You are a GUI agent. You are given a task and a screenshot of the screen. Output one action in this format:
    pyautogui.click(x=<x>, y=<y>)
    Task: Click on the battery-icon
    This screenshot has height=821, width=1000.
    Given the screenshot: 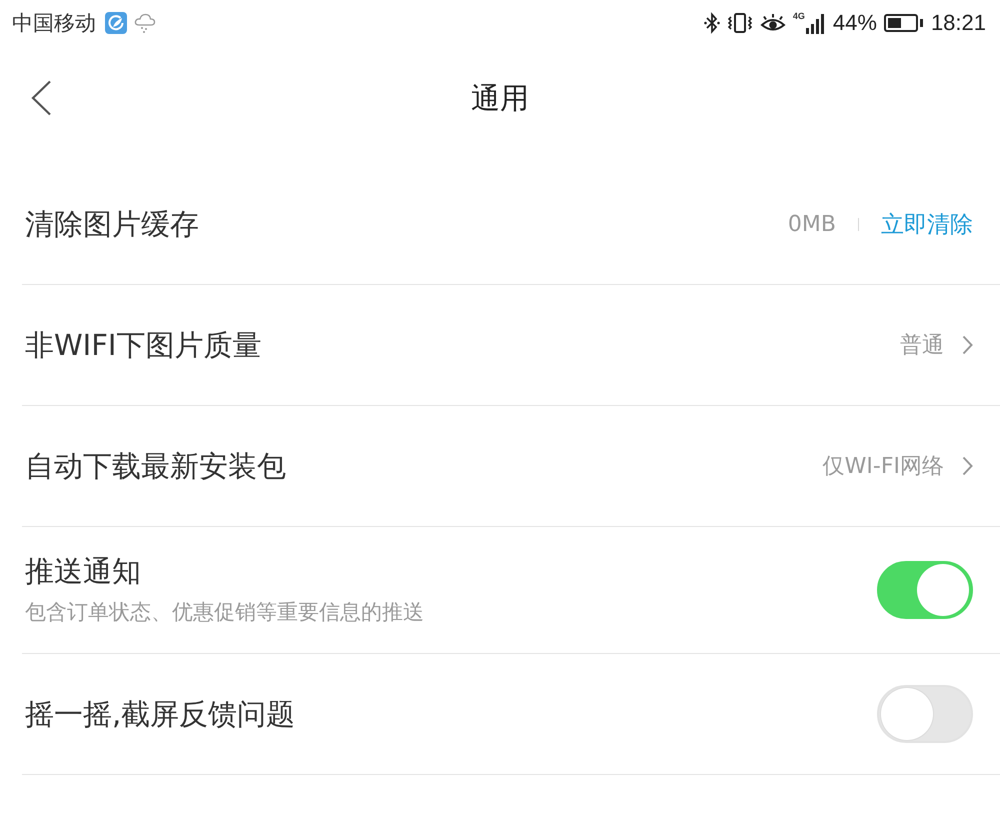 What is the action you would take?
    pyautogui.click(x=904, y=23)
    